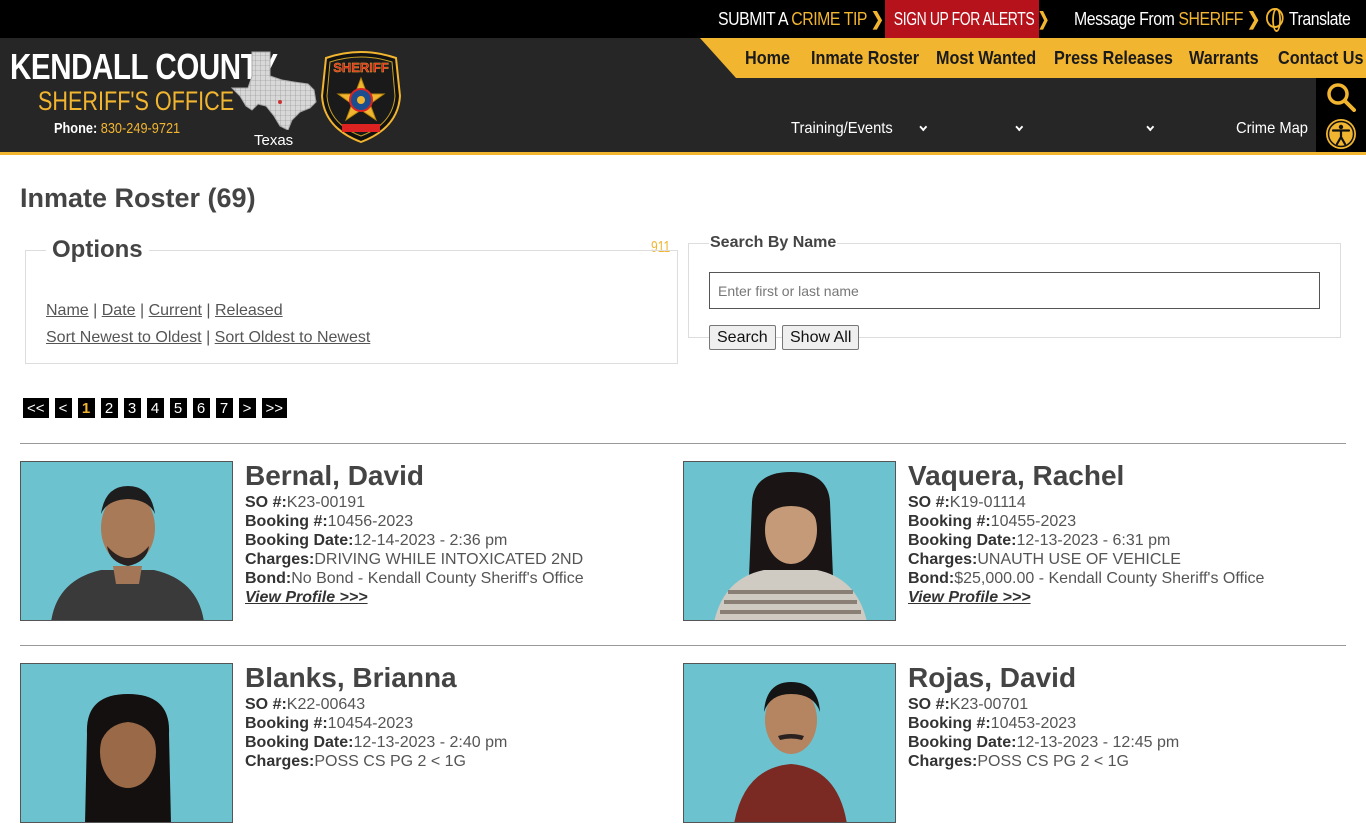 The width and height of the screenshot is (1366, 833). Describe the element at coordinates (964, 19) in the screenshot. I see `alerts-label: SIGN UP FOR ALERTS` at that location.